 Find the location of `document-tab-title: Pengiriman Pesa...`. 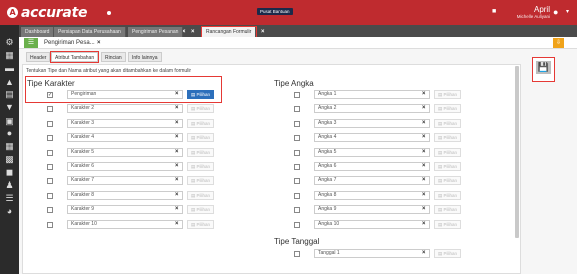

document-tab-title: Pengiriman Pesa... is located at coordinates (69, 43).